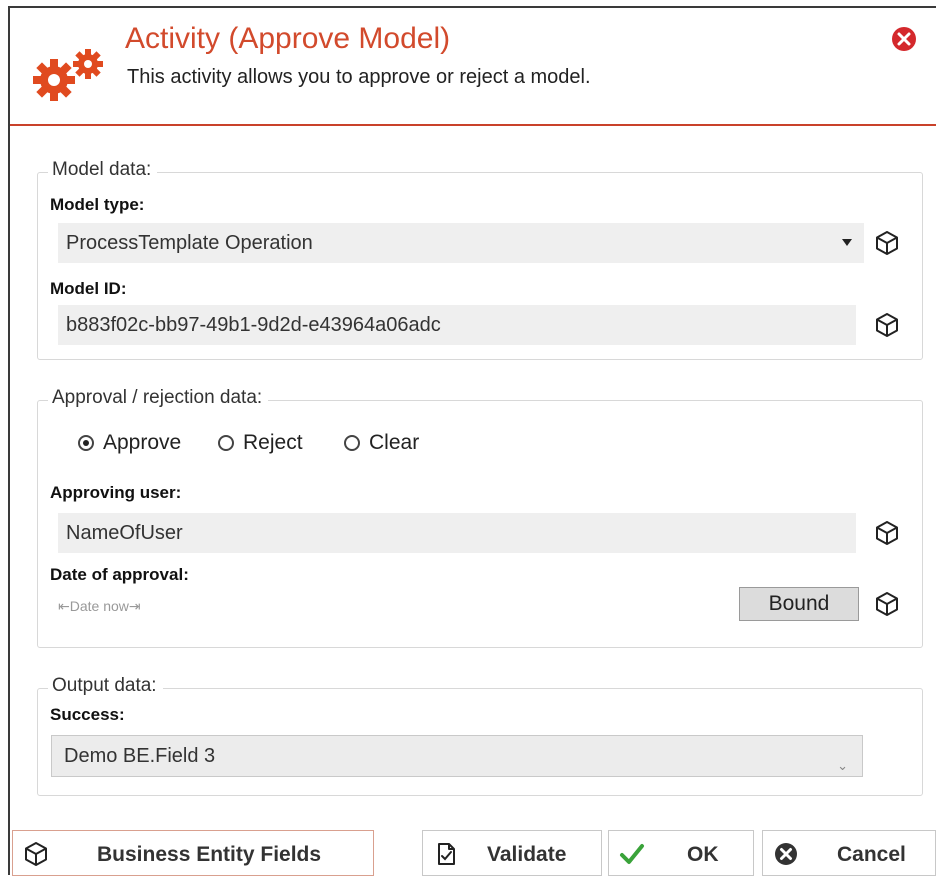 This screenshot has width=938, height=877. I want to click on radio-approve: Approve, so click(129, 443).